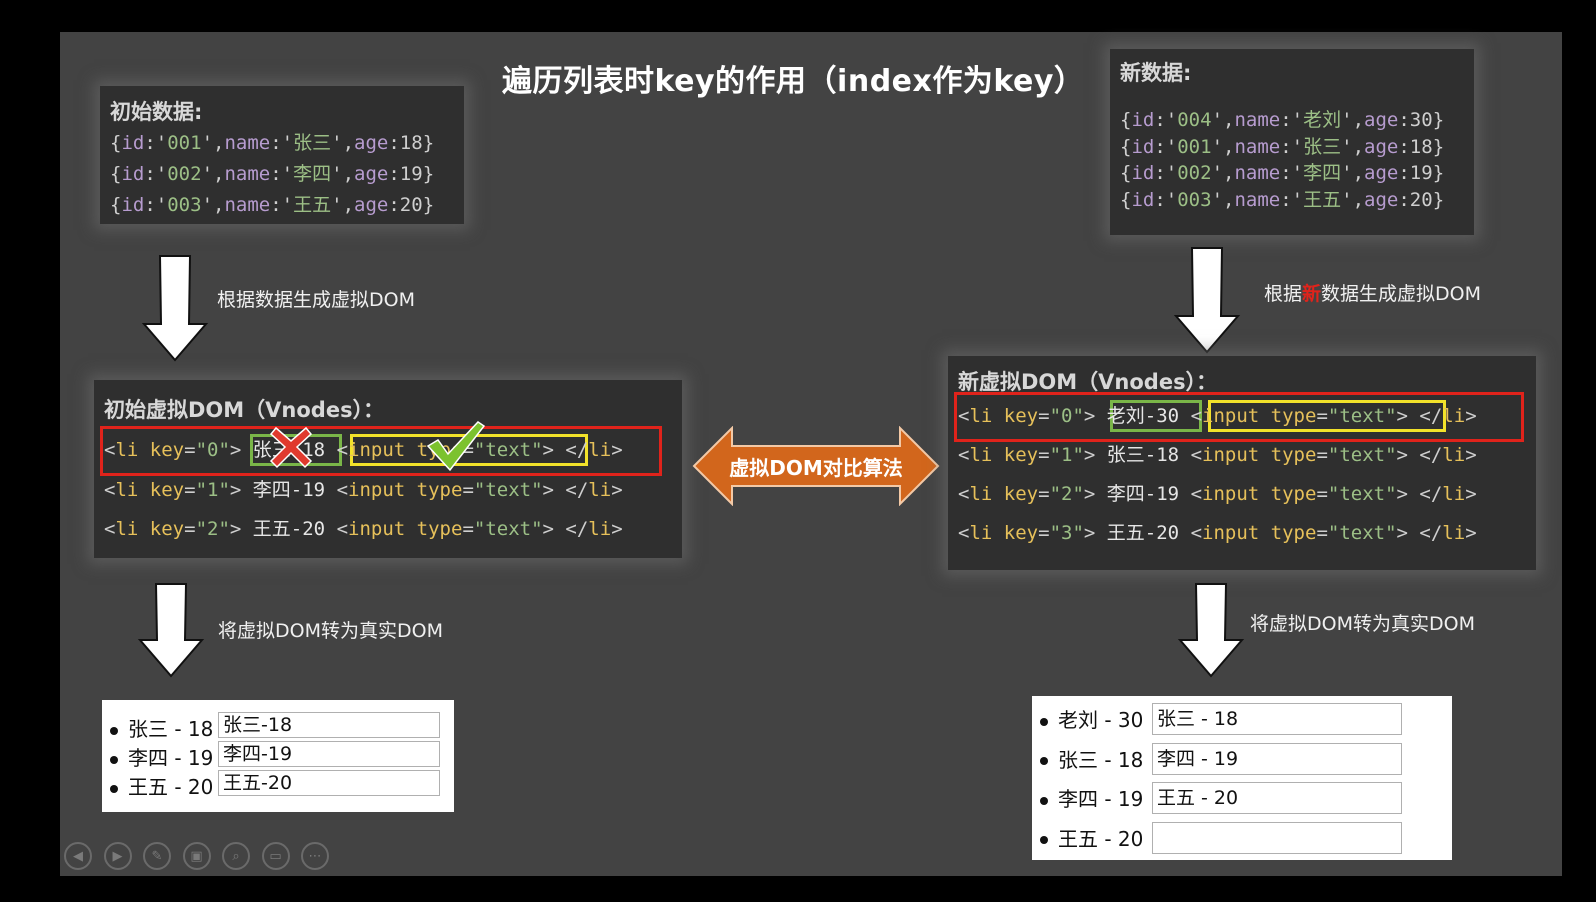 The image size is (1596, 902). What do you see at coordinates (1277, 837) in the screenshot?
I see `text-input` at bounding box center [1277, 837].